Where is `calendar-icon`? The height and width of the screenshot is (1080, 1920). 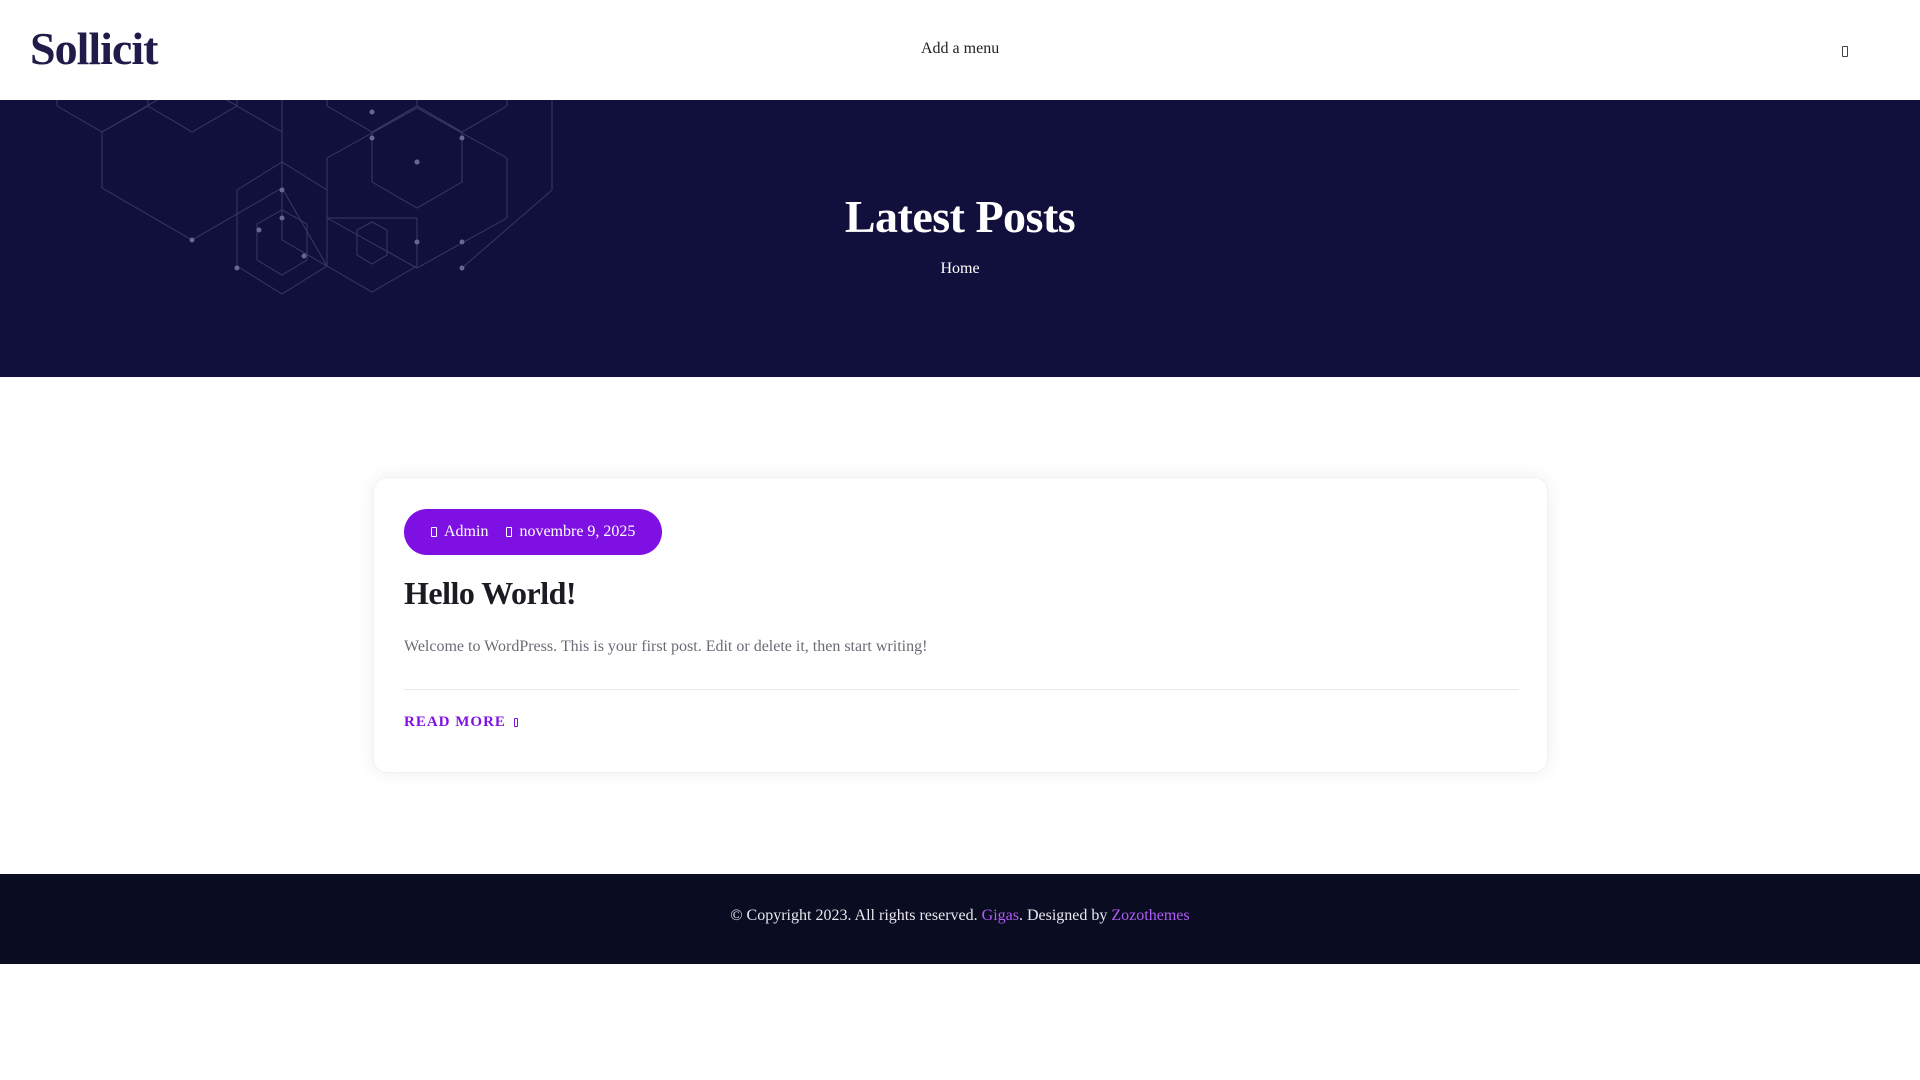
calendar-icon is located at coordinates (509, 532).